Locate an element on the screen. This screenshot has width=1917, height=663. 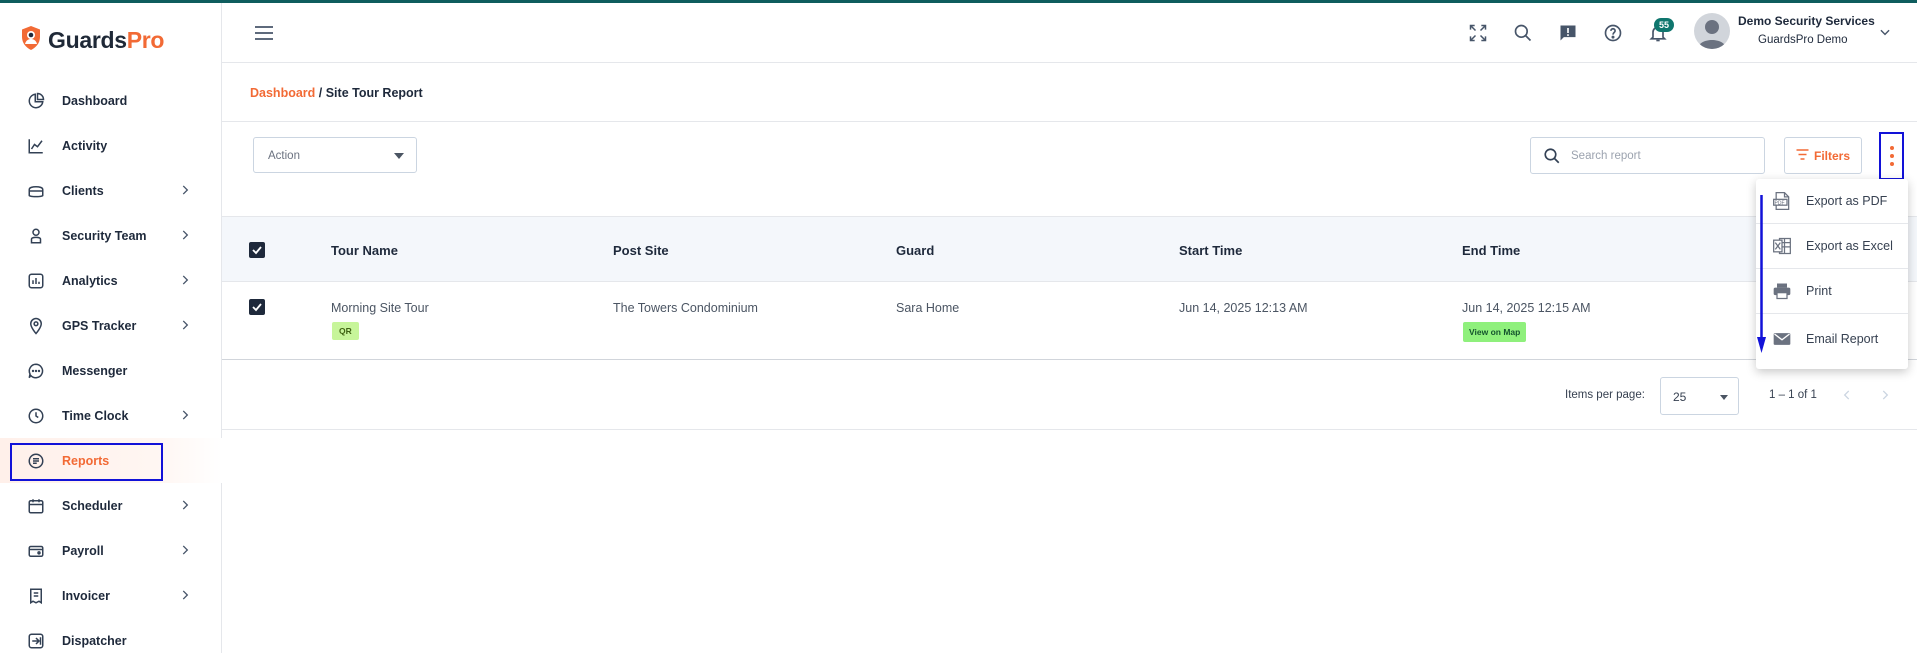
sidebar-item-label: Security Team is located at coordinates (104, 235).